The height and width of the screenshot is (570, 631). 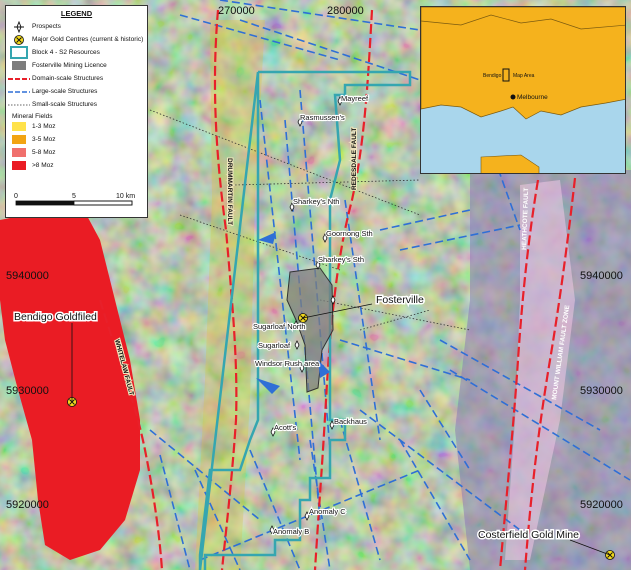 What do you see at coordinates (19, 105) in the screenshot?
I see `small-line-icon` at bounding box center [19, 105].